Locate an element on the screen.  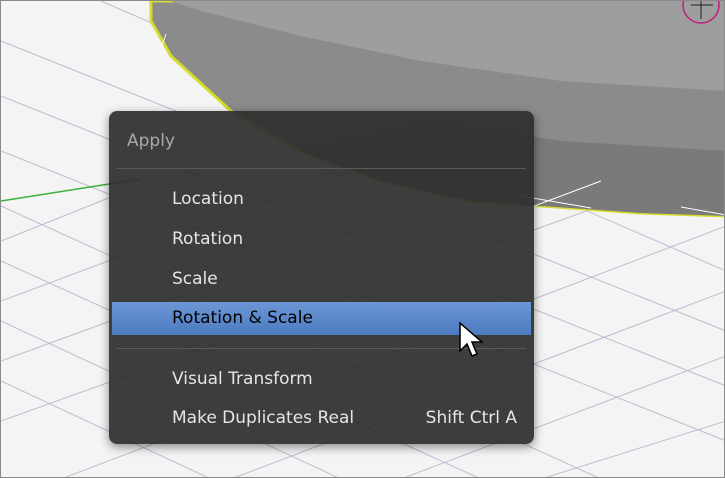
menu-title: Apply is located at coordinates (151, 141).